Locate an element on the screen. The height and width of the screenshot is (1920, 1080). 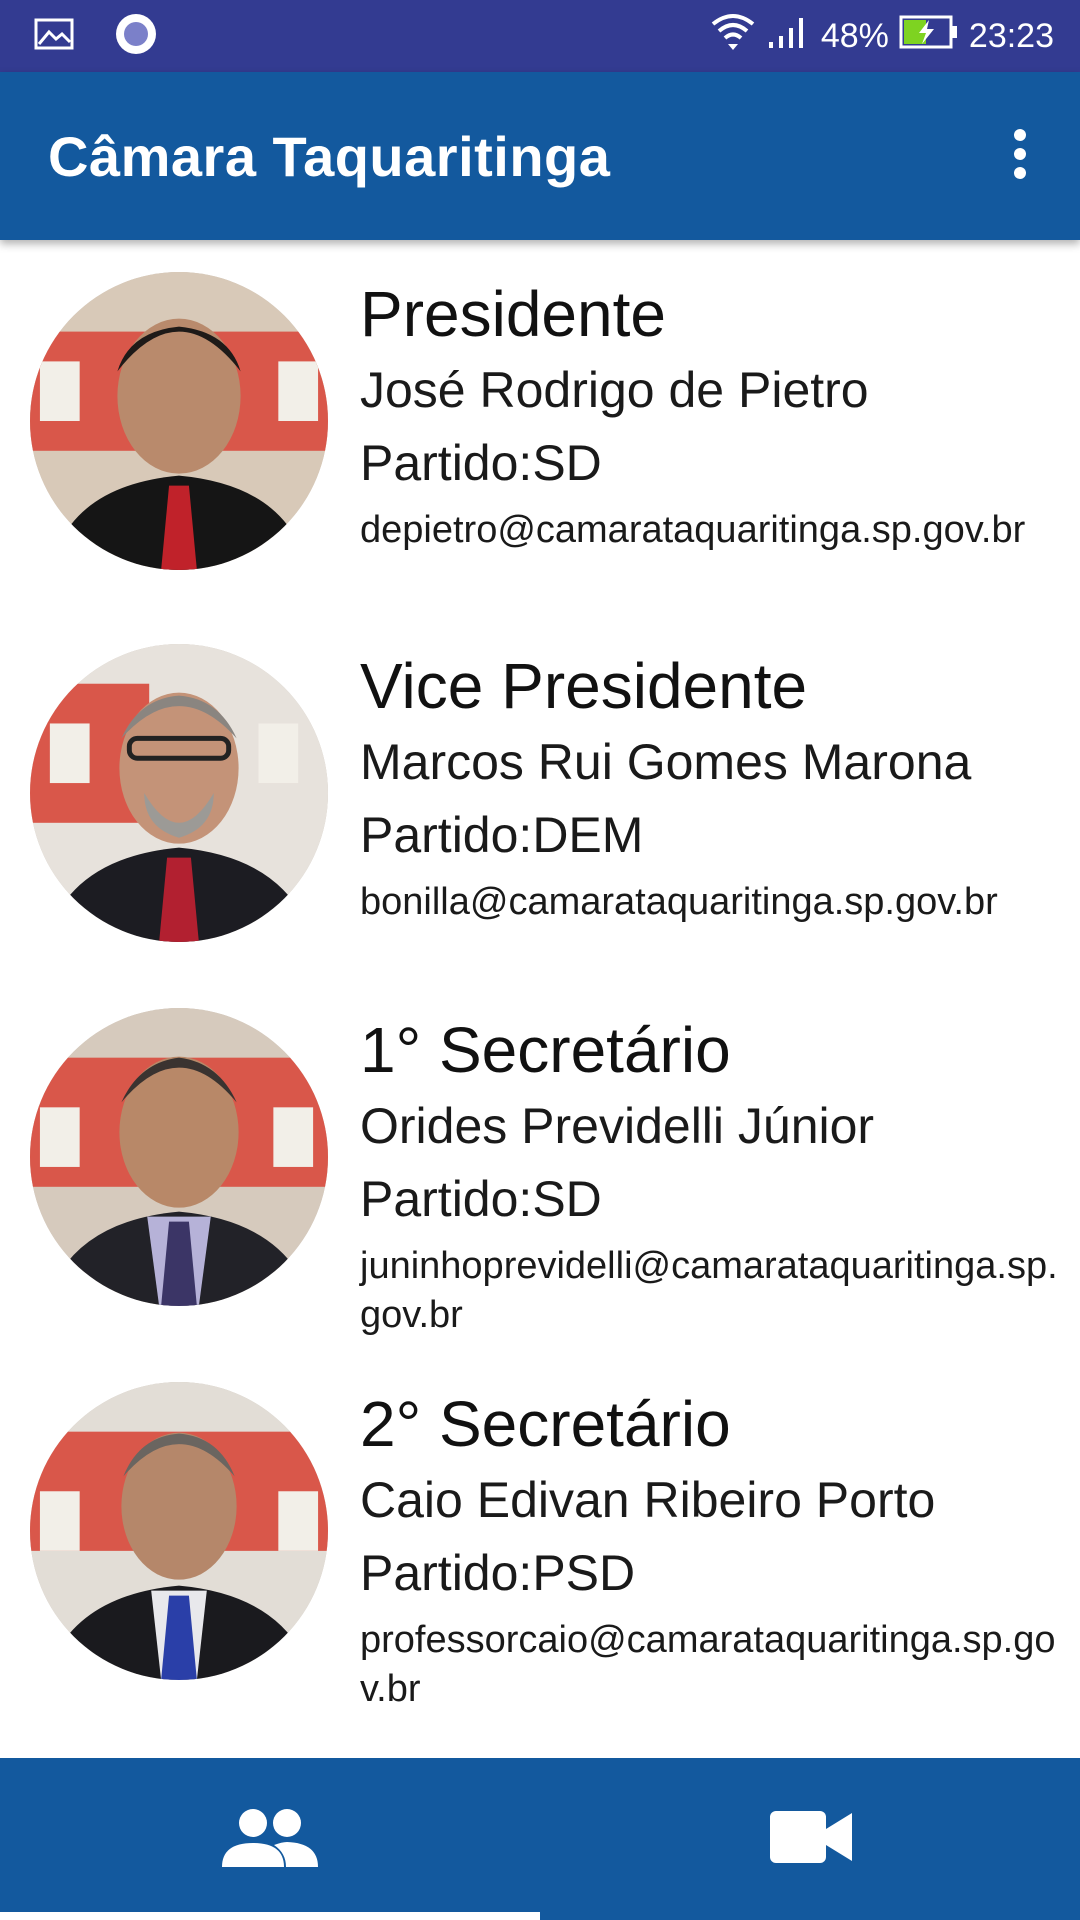
wifi-icon is located at coordinates (733, 36).